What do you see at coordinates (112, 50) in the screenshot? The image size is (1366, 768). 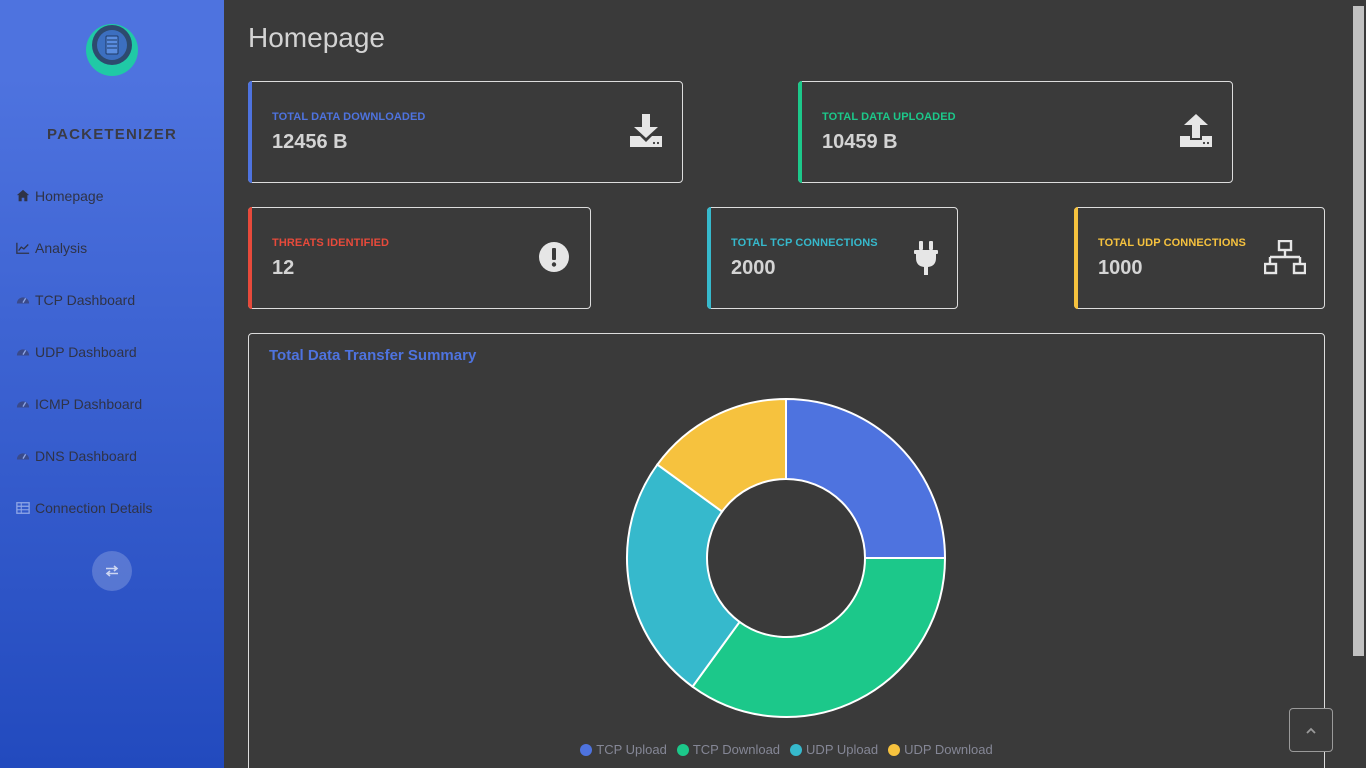 I see `logo` at bounding box center [112, 50].